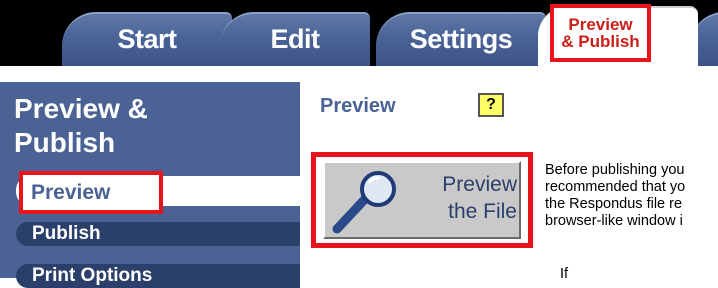 This screenshot has height=288, width=718. Describe the element at coordinates (471, 198) in the screenshot. I see `preview-file-button-label: Preview the File` at that location.